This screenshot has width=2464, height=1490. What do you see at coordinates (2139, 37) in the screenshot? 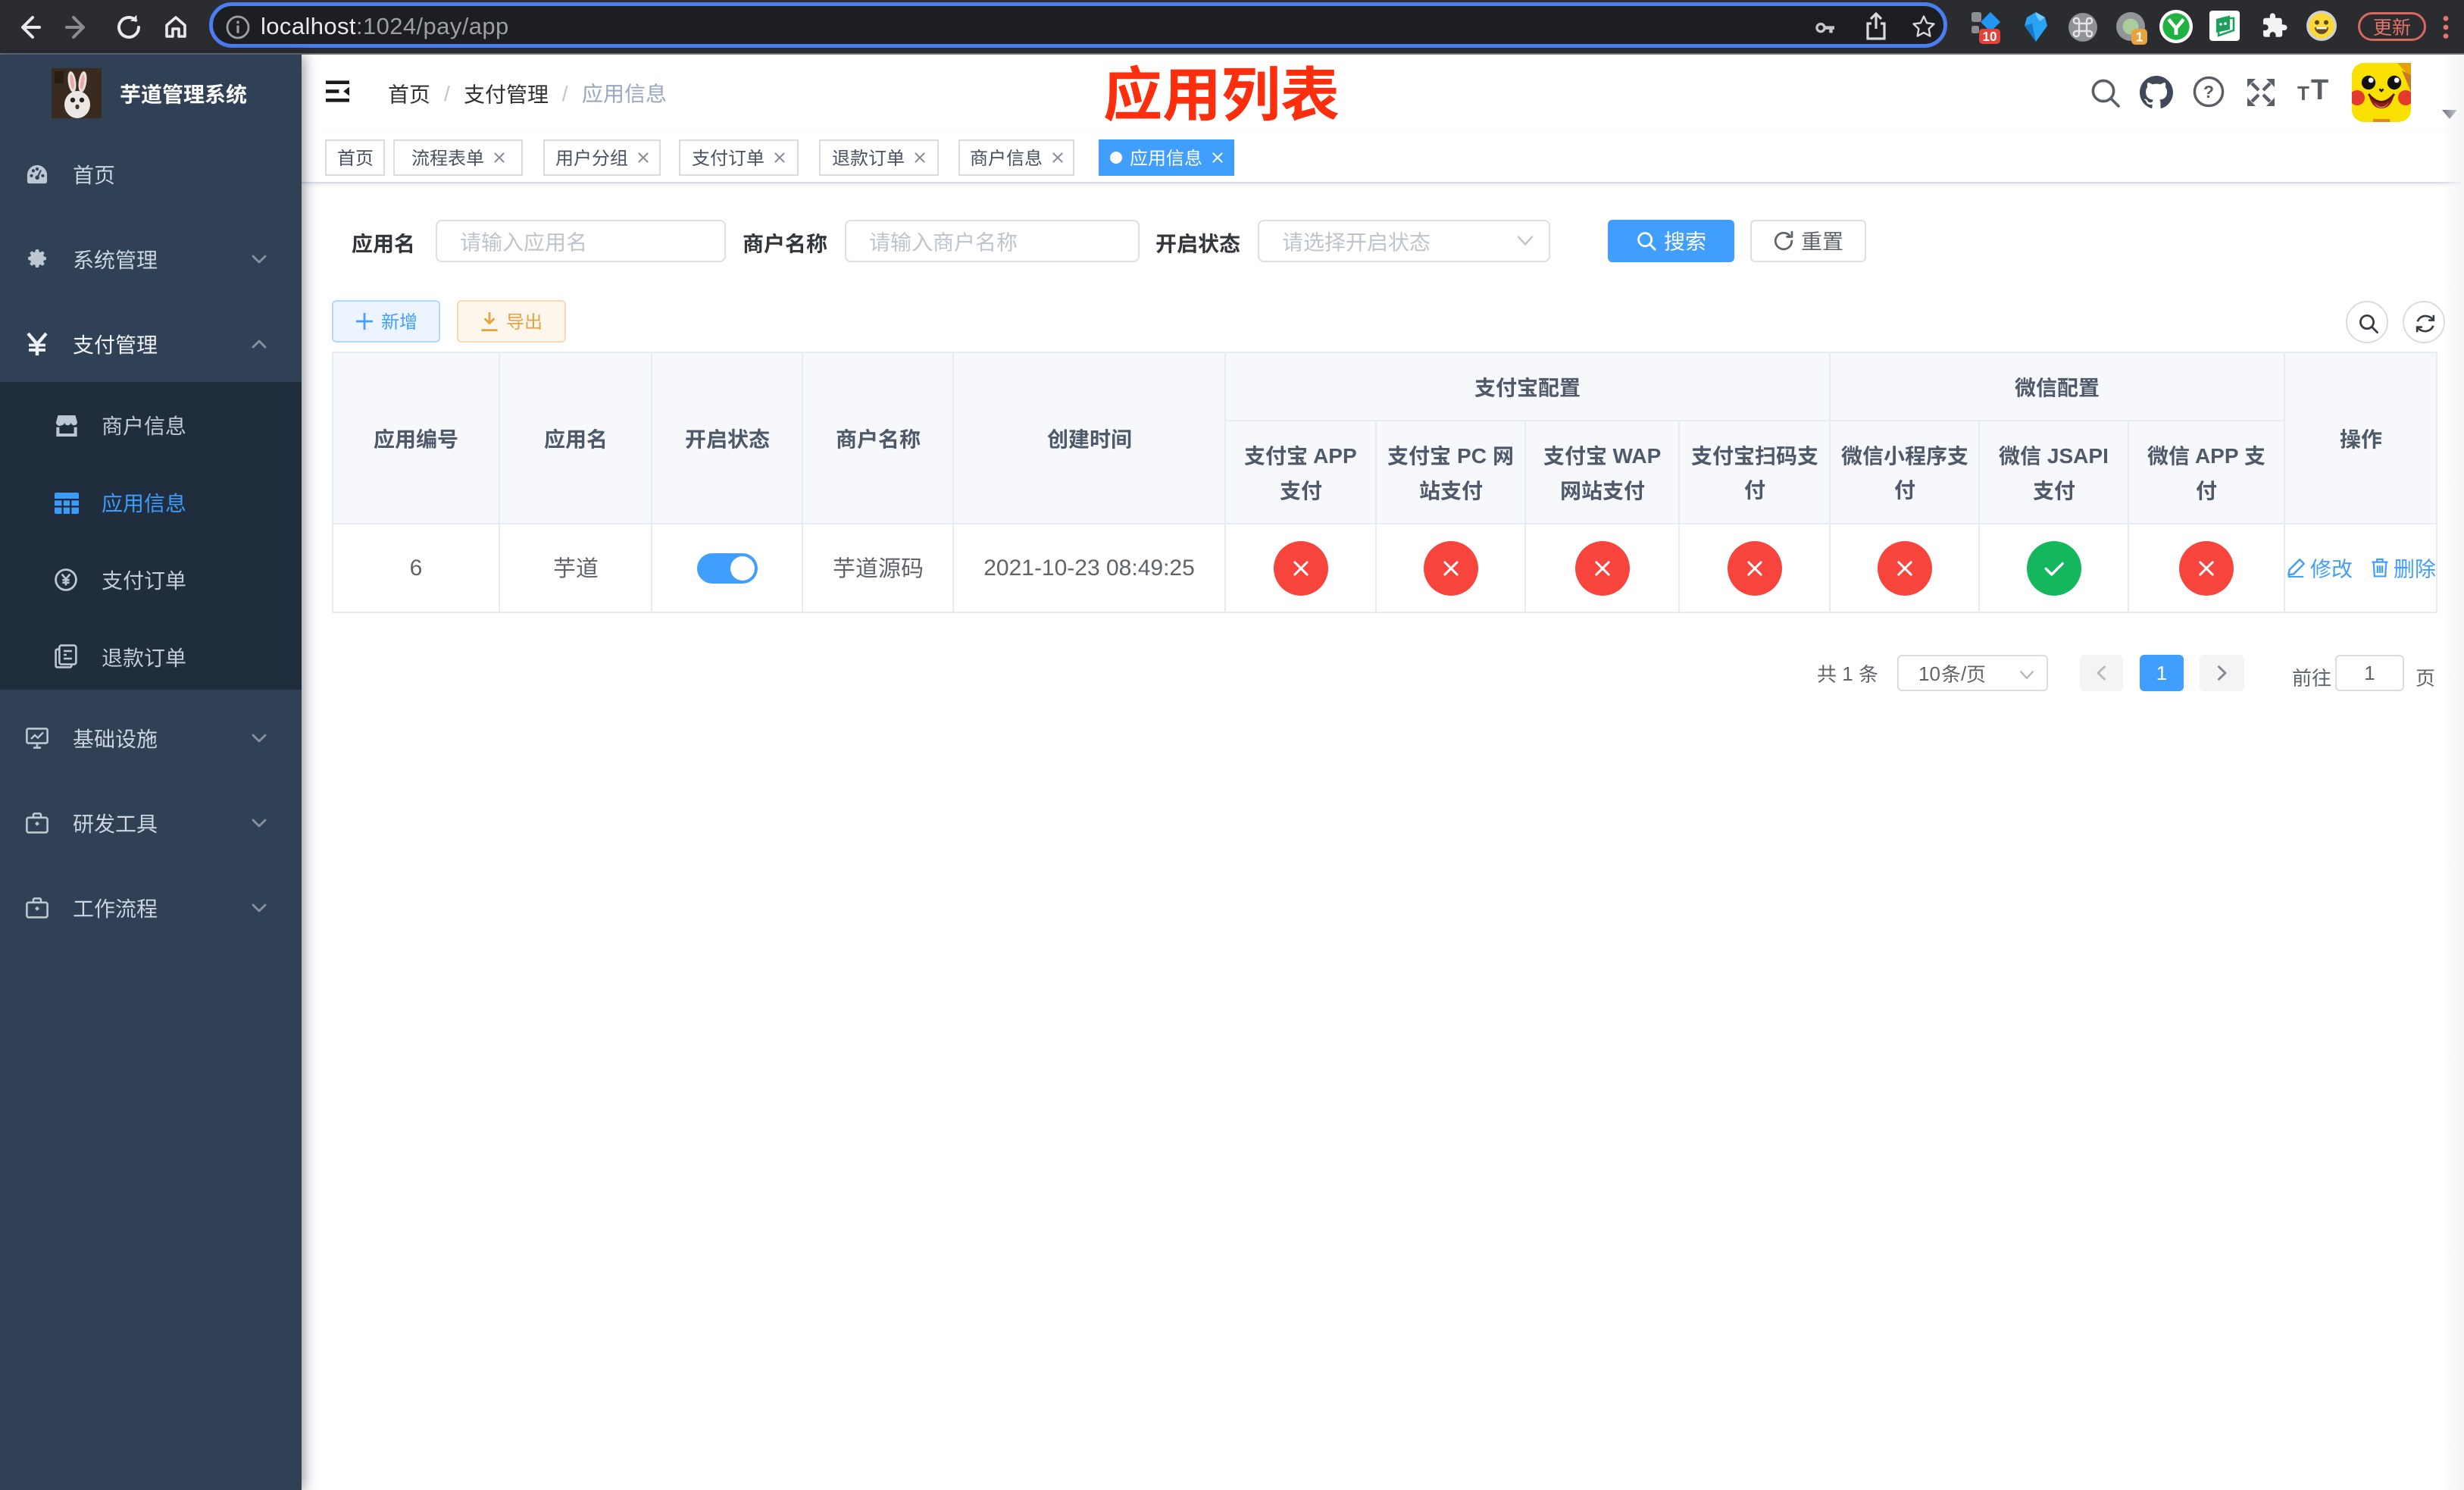
I see `svg-text: 1` at bounding box center [2139, 37].